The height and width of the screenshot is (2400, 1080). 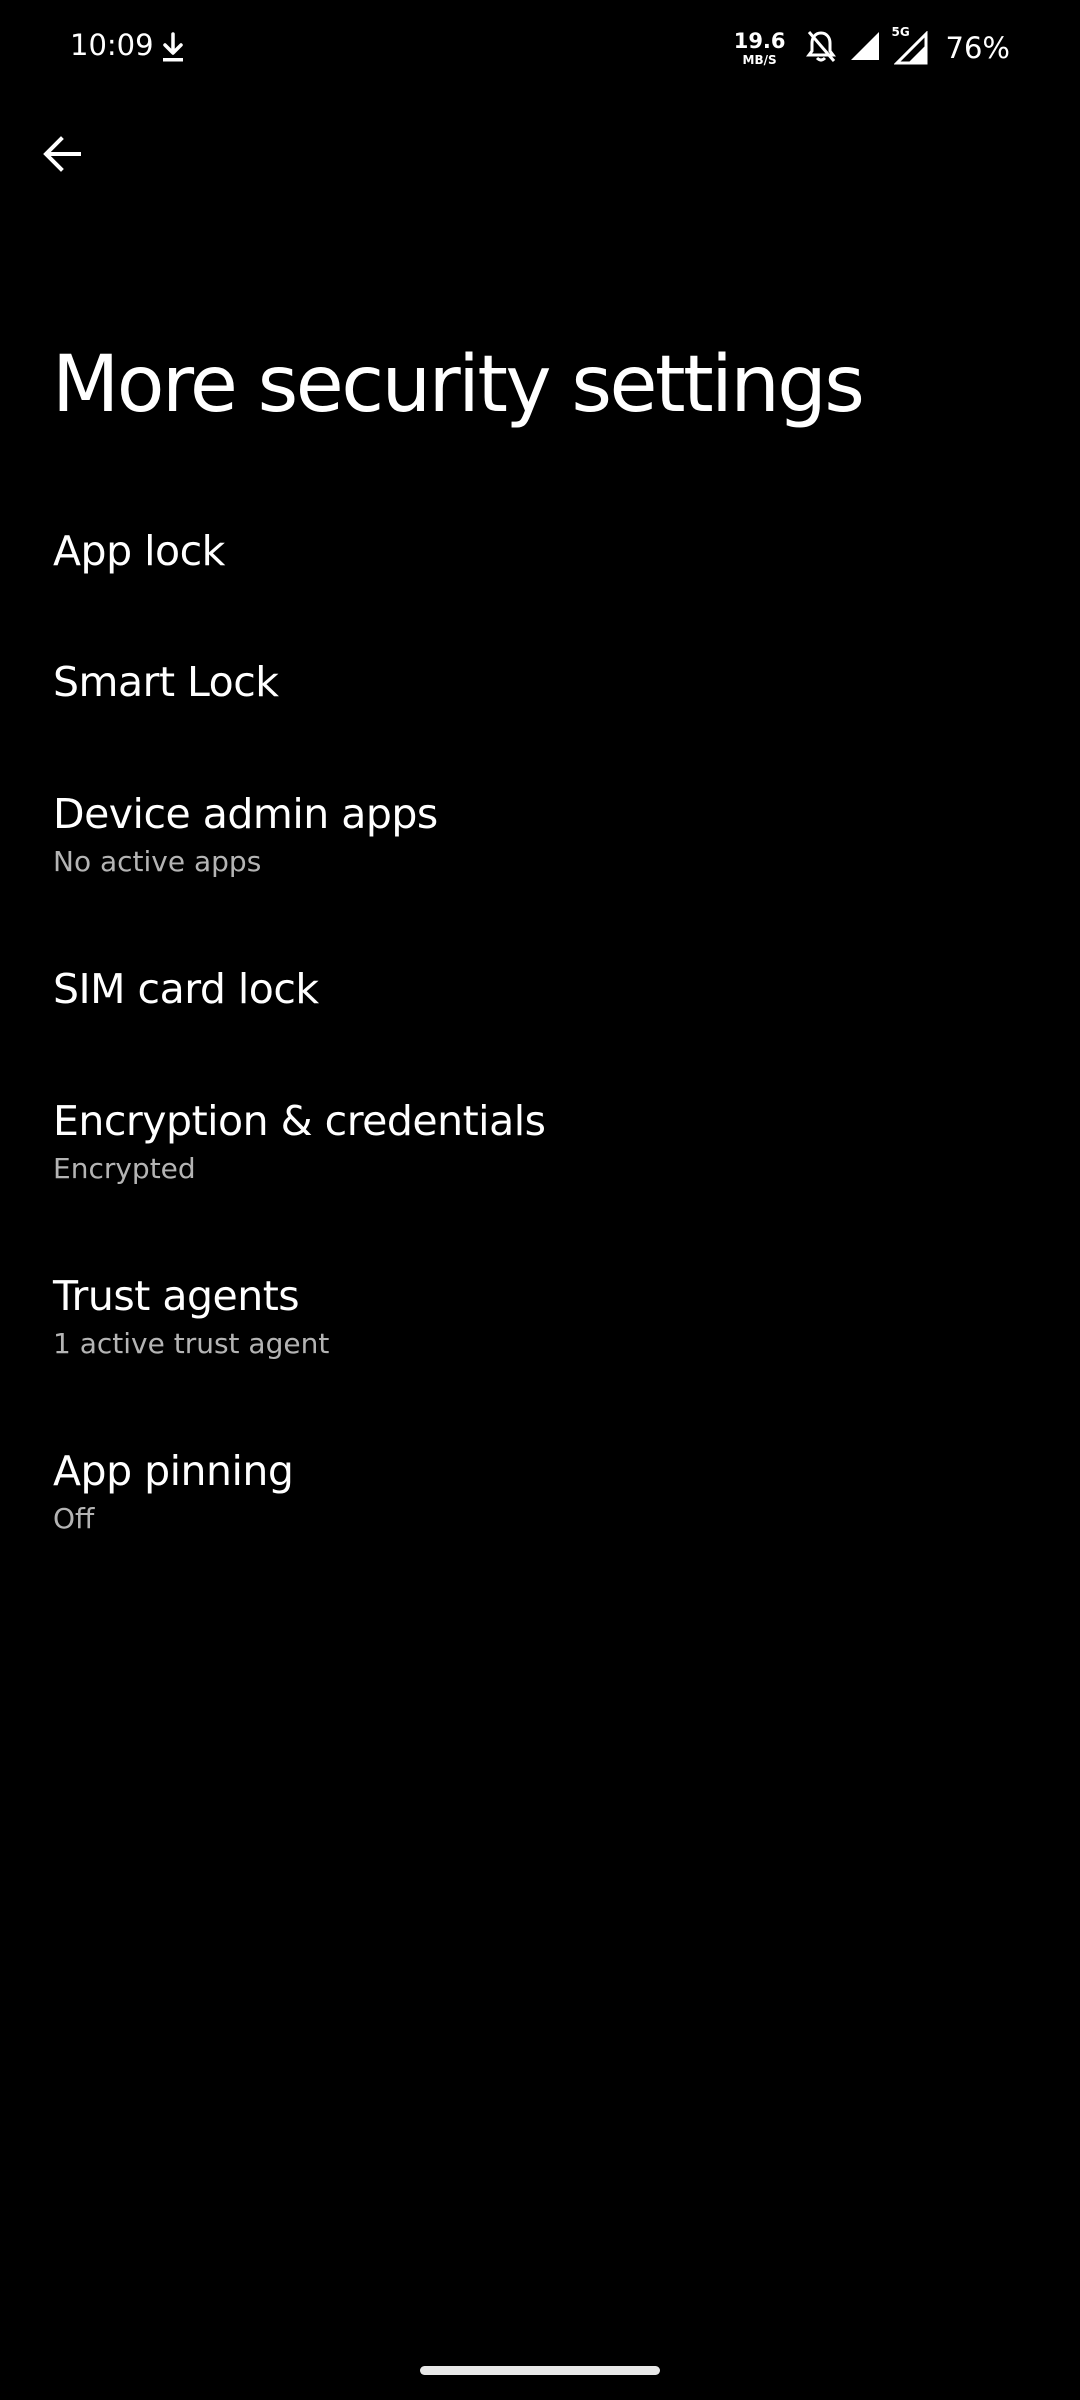 I want to click on arrow-back-icon, so click(x=62, y=154).